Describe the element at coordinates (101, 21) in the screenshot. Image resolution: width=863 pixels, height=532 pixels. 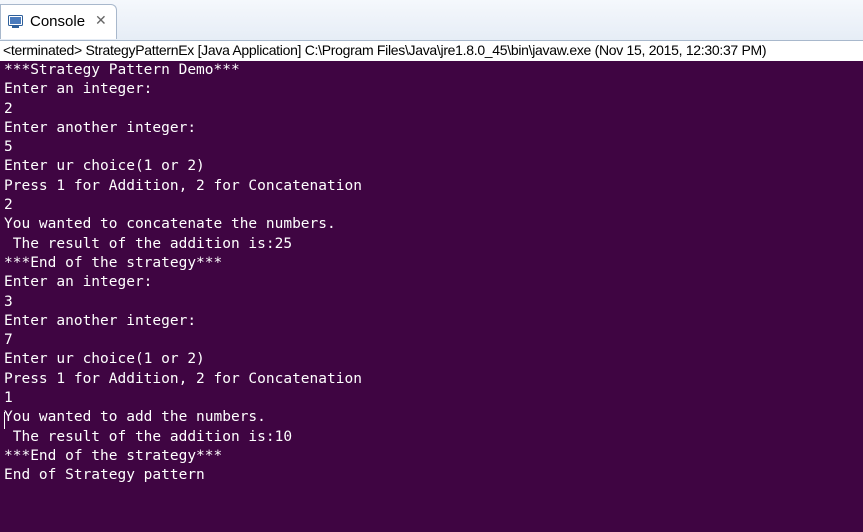
I see `close-icon: ✕` at that location.